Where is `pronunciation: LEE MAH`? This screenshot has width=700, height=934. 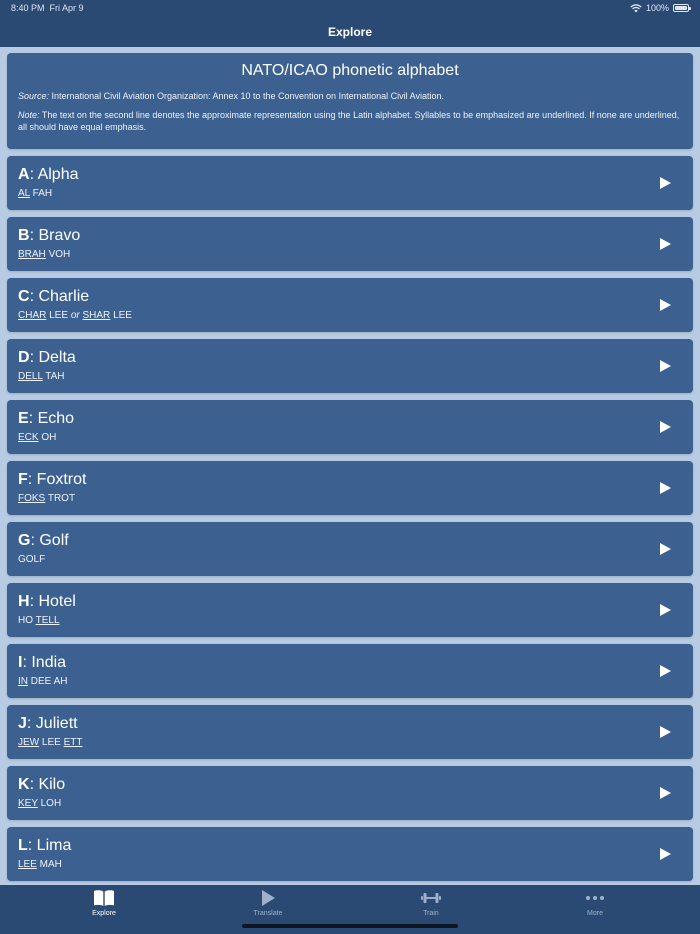 pronunciation: LEE MAH is located at coordinates (355, 865).